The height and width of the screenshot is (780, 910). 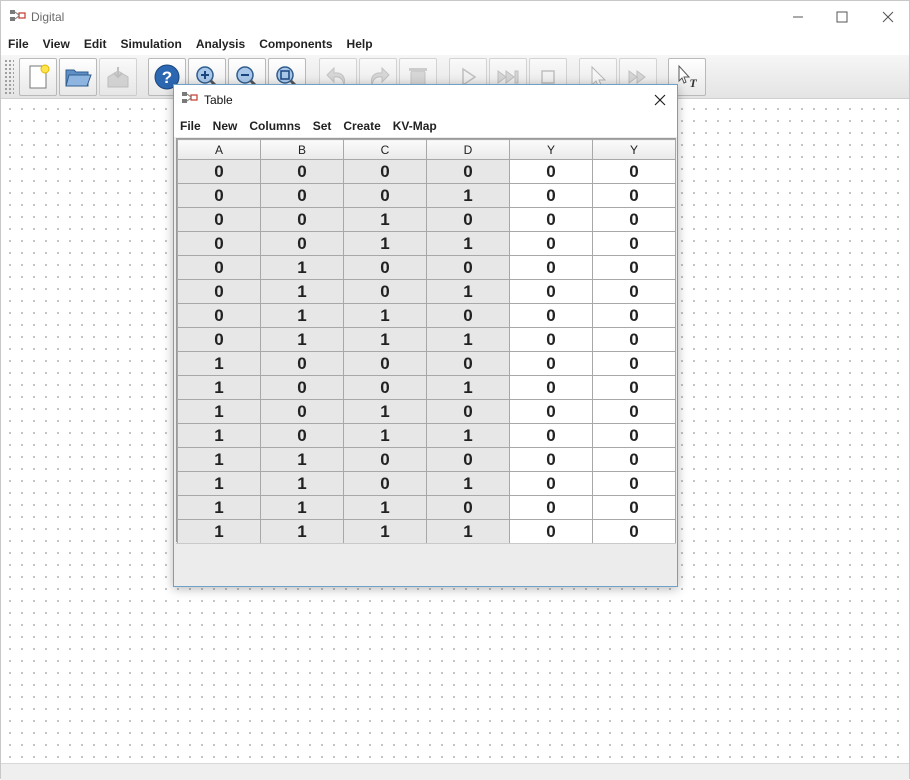 I want to click on dialog-menu-columns: Columns, so click(x=274, y=126).